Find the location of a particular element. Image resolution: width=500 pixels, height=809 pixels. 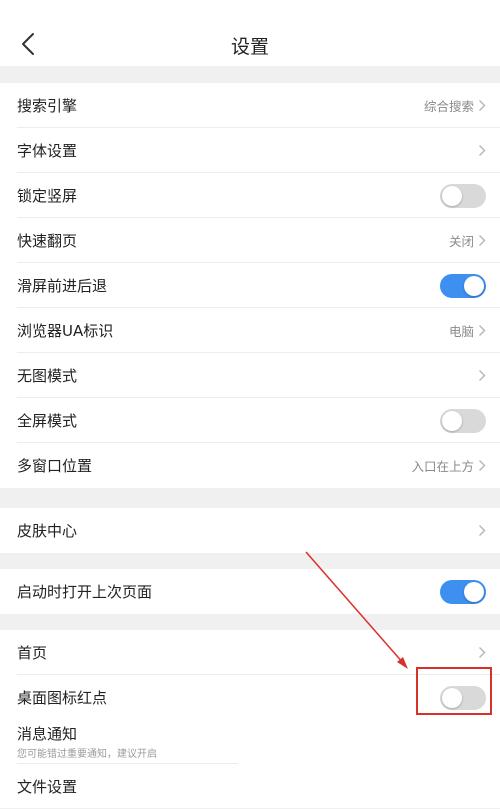

setting-message-notification: 消息通知 您可能错过重要通知，建议开启 is located at coordinates (250, 742).